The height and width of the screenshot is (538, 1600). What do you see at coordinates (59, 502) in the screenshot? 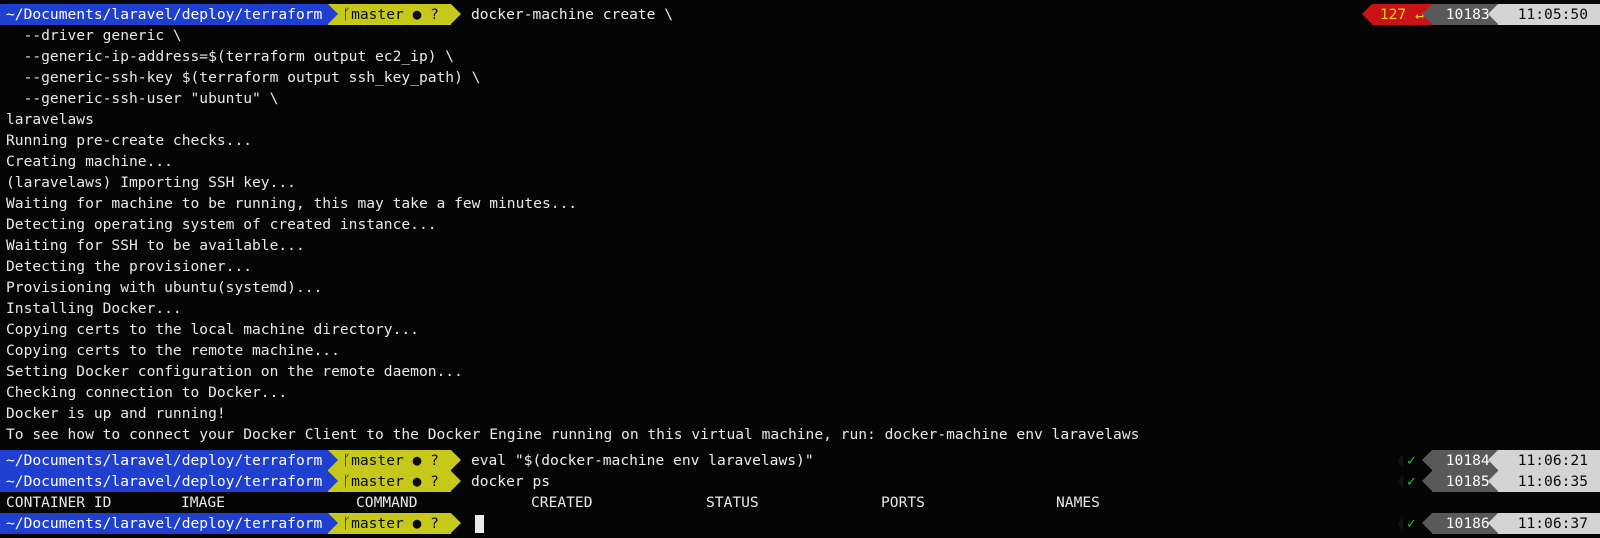
I see `column-header: CONTAINER ID` at bounding box center [59, 502].